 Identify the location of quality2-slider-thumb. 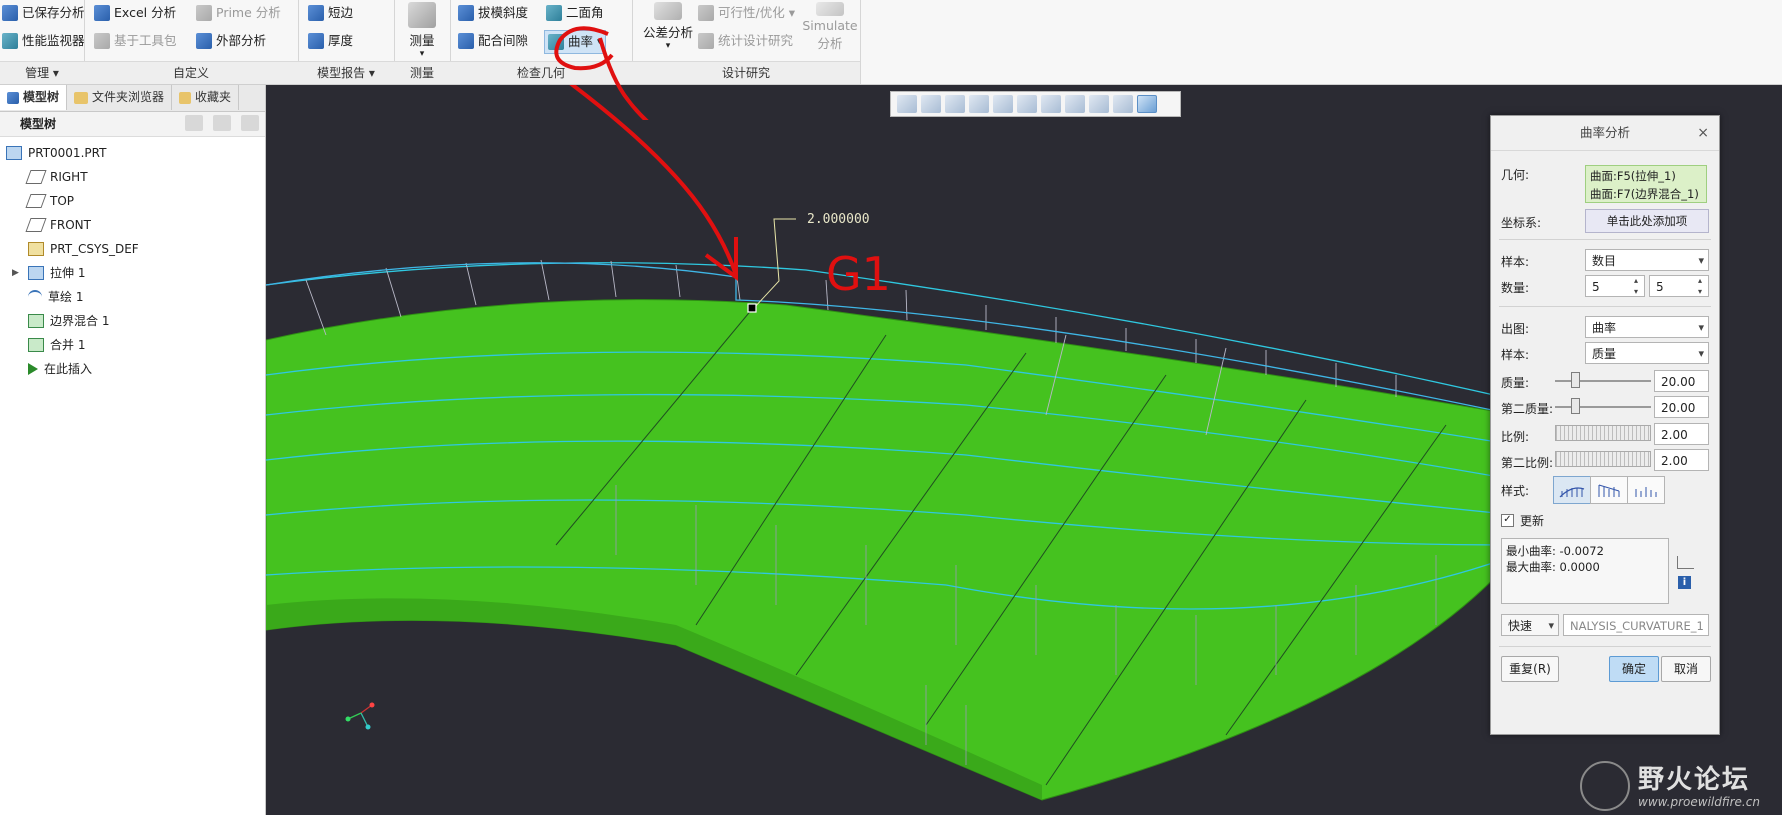
(1575, 406).